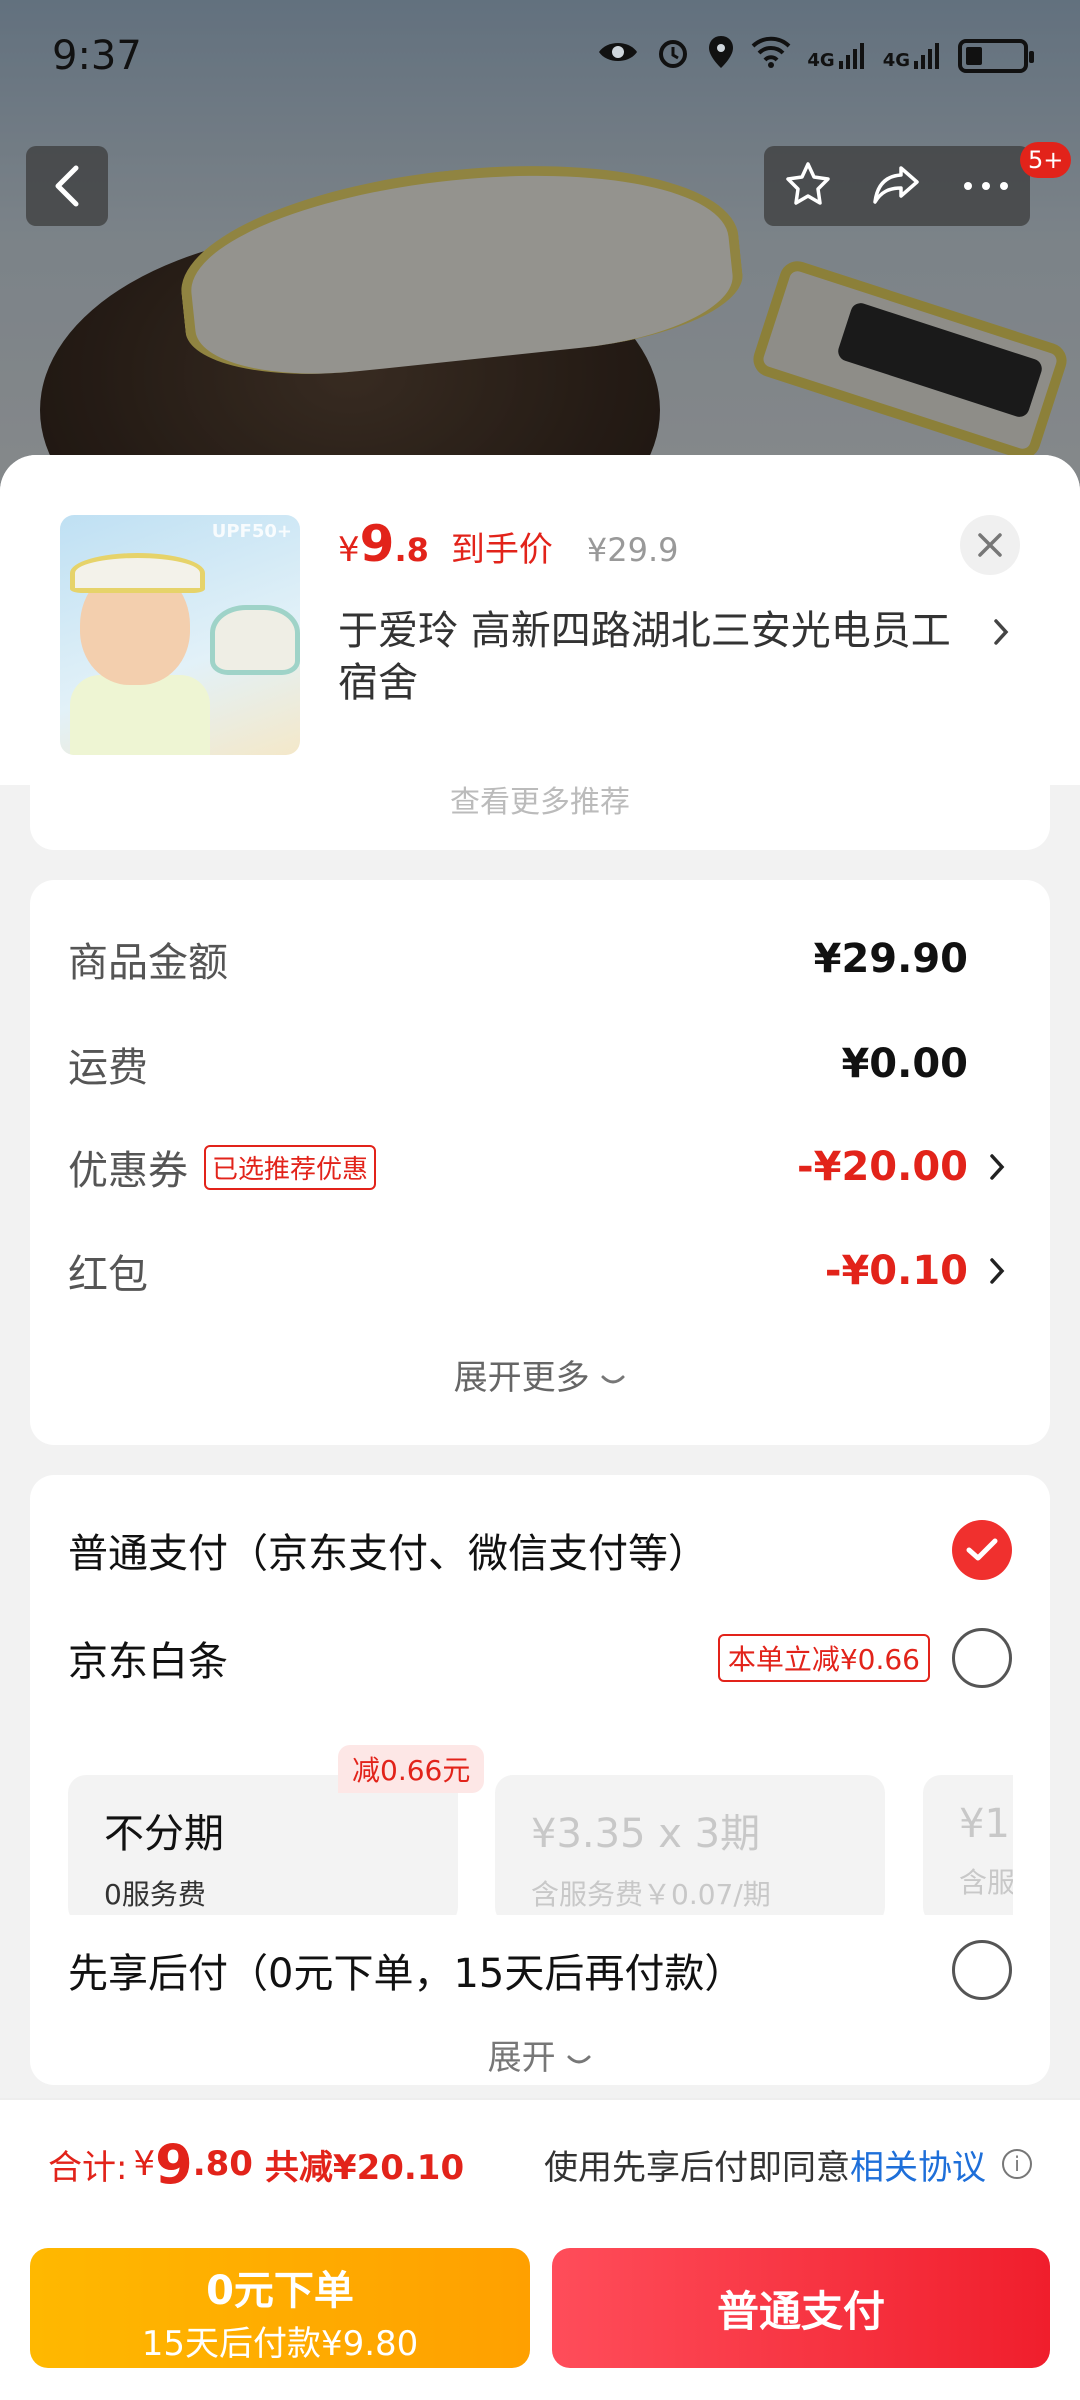 Image resolution: width=1080 pixels, height=2400 pixels. I want to click on network-type-2: 4G, so click(896, 60).